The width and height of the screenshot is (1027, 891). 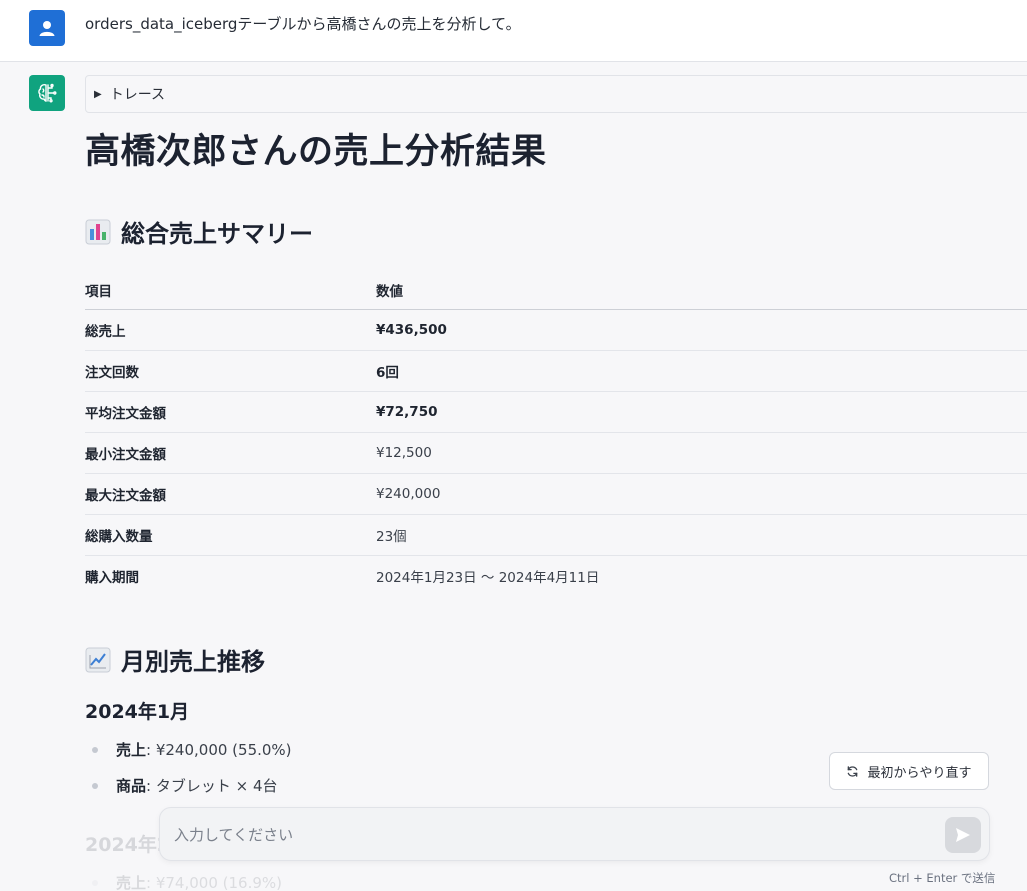 I want to click on send-button, so click(x=963, y=835).